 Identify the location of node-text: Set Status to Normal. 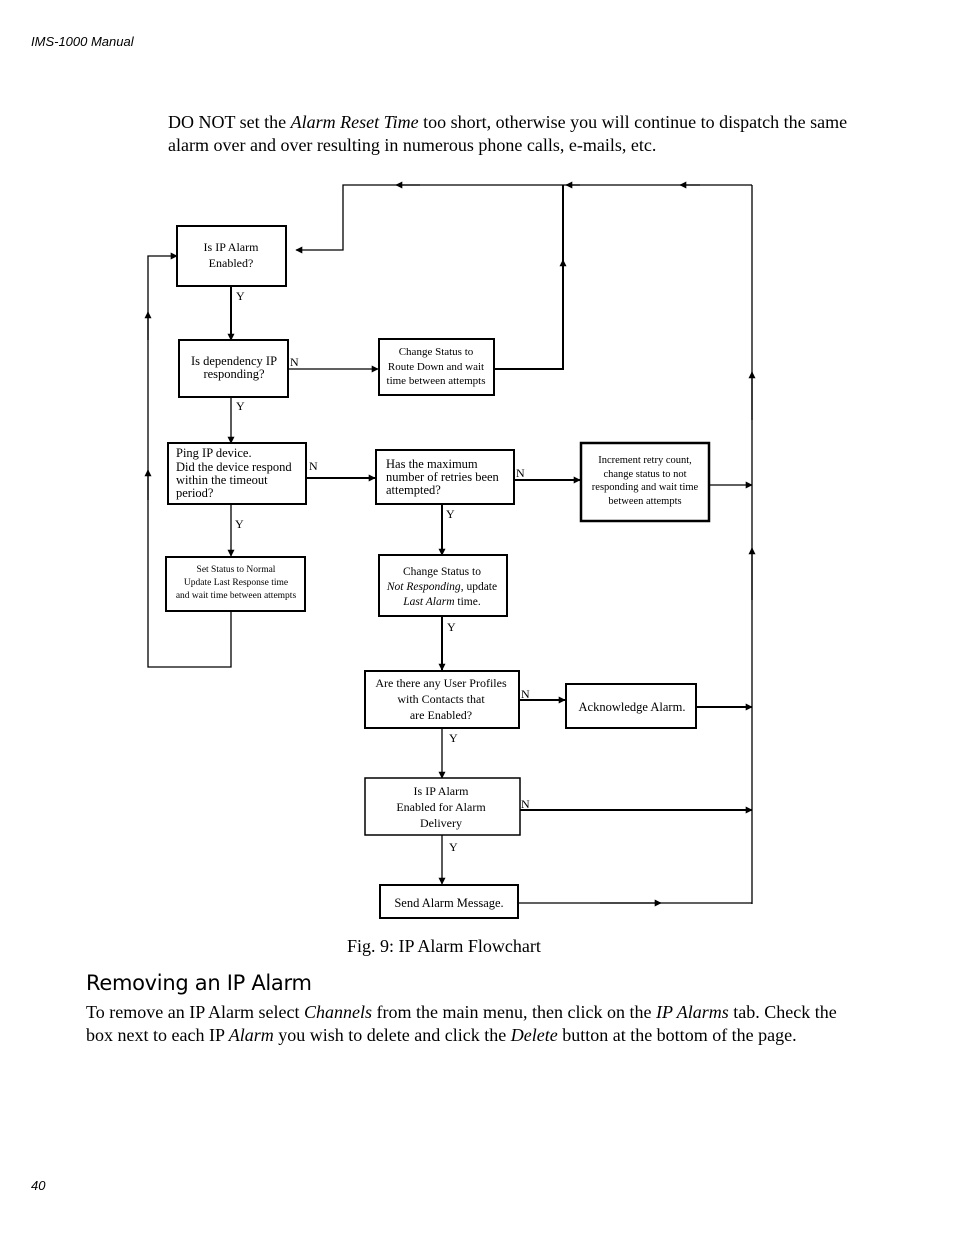
(236, 570).